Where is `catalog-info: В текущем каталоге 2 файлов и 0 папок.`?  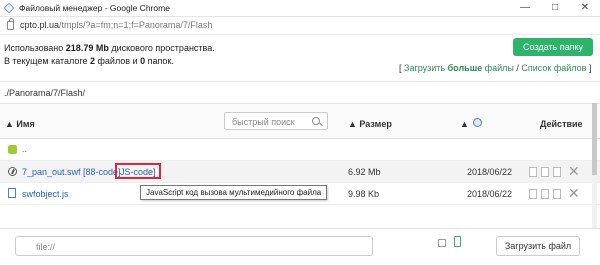
catalog-info: В текущем каталоге 2 файлов и 0 папок. is located at coordinates (109, 61).